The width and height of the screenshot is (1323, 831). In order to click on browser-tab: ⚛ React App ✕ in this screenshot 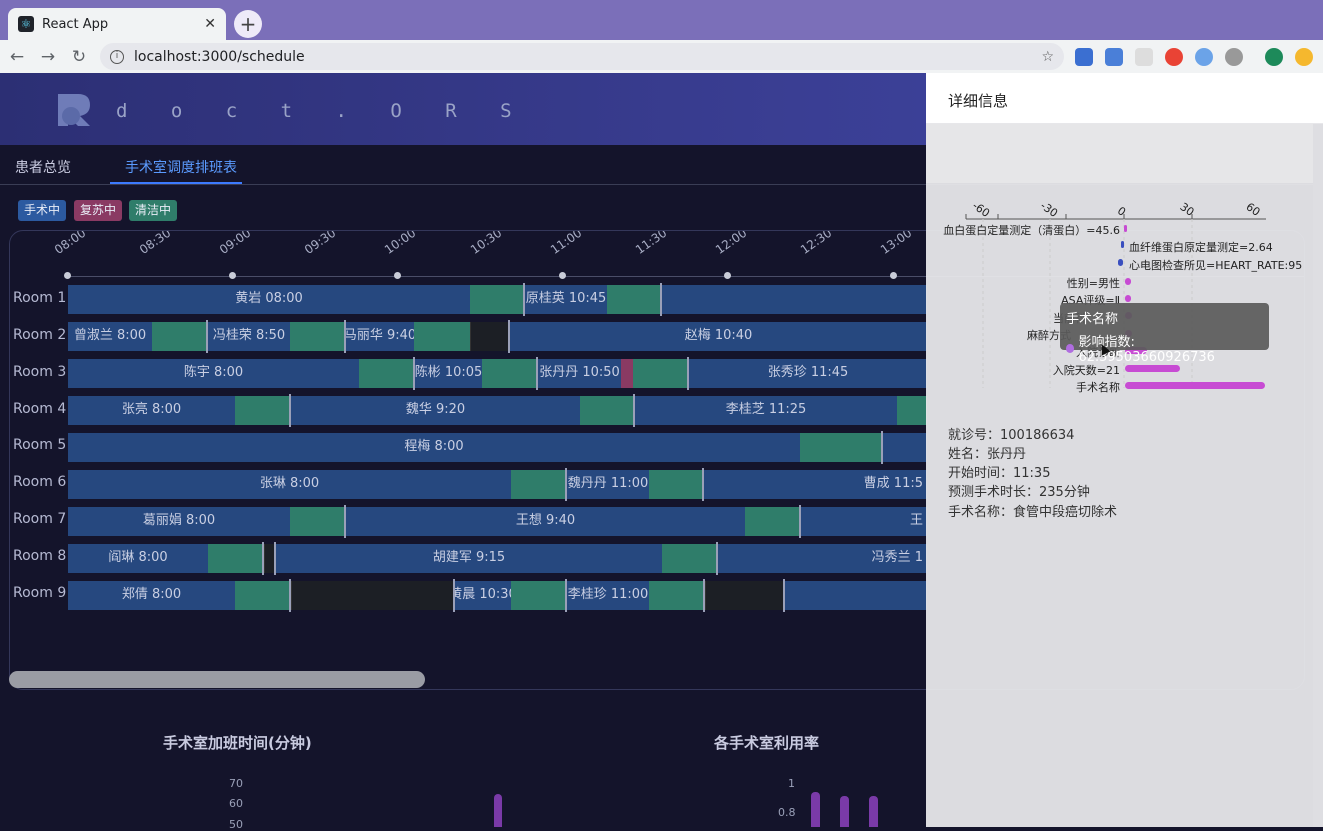, I will do `click(117, 24)`.